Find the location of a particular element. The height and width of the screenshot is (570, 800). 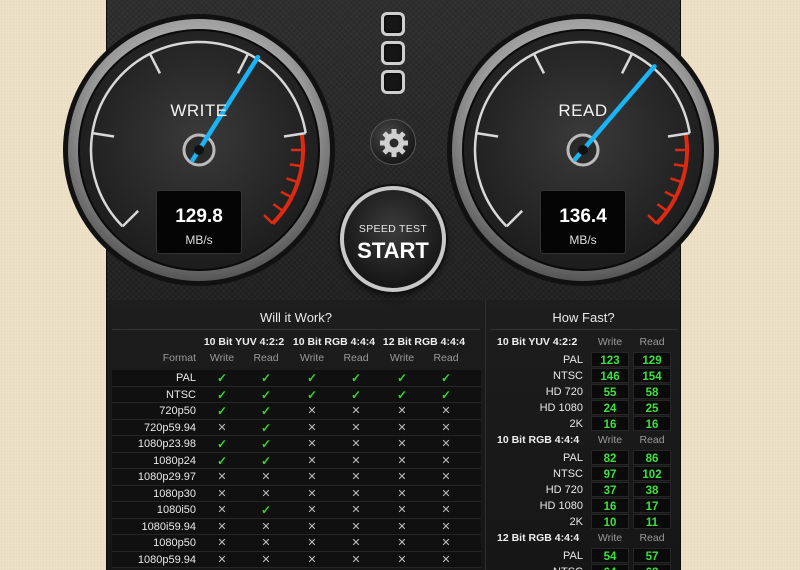

gear-icon is located at coordinates (394, 143).